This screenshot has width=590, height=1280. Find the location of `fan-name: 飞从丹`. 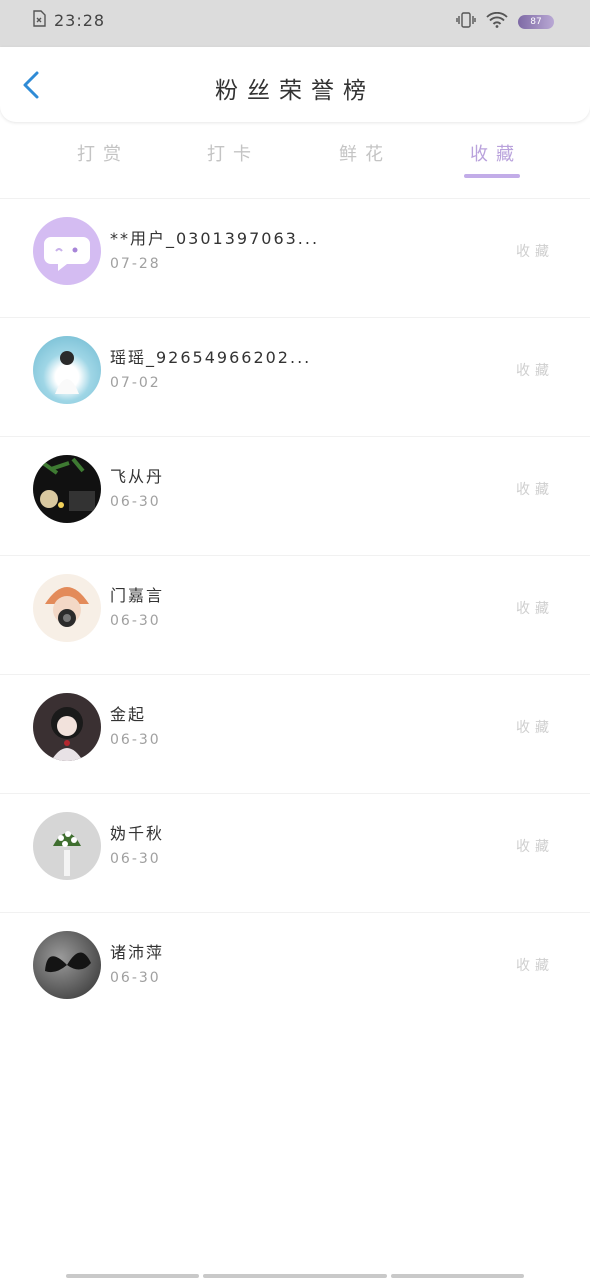

fan-name: 飞从丹 is located at coordinates (137, 476).